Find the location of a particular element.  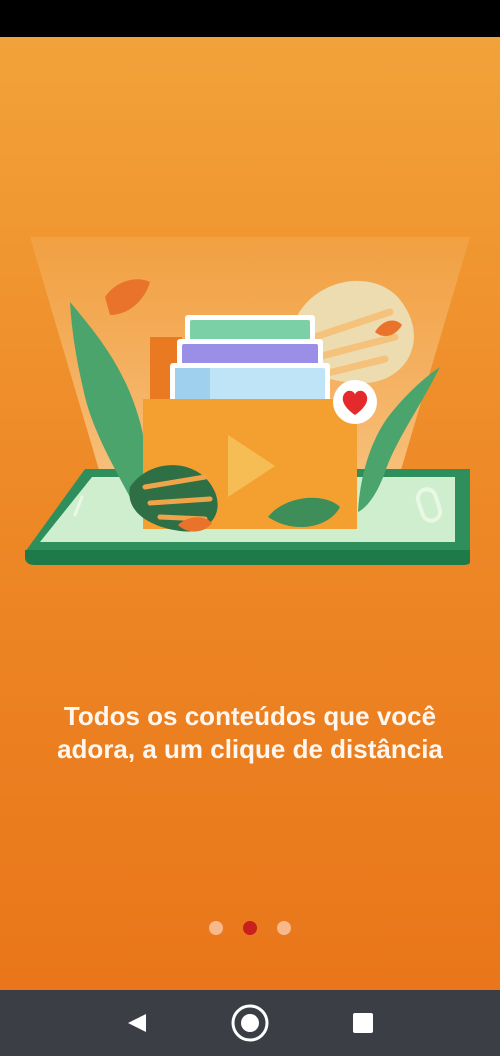

recents-square-icon is located at coordinates (363, 1023).